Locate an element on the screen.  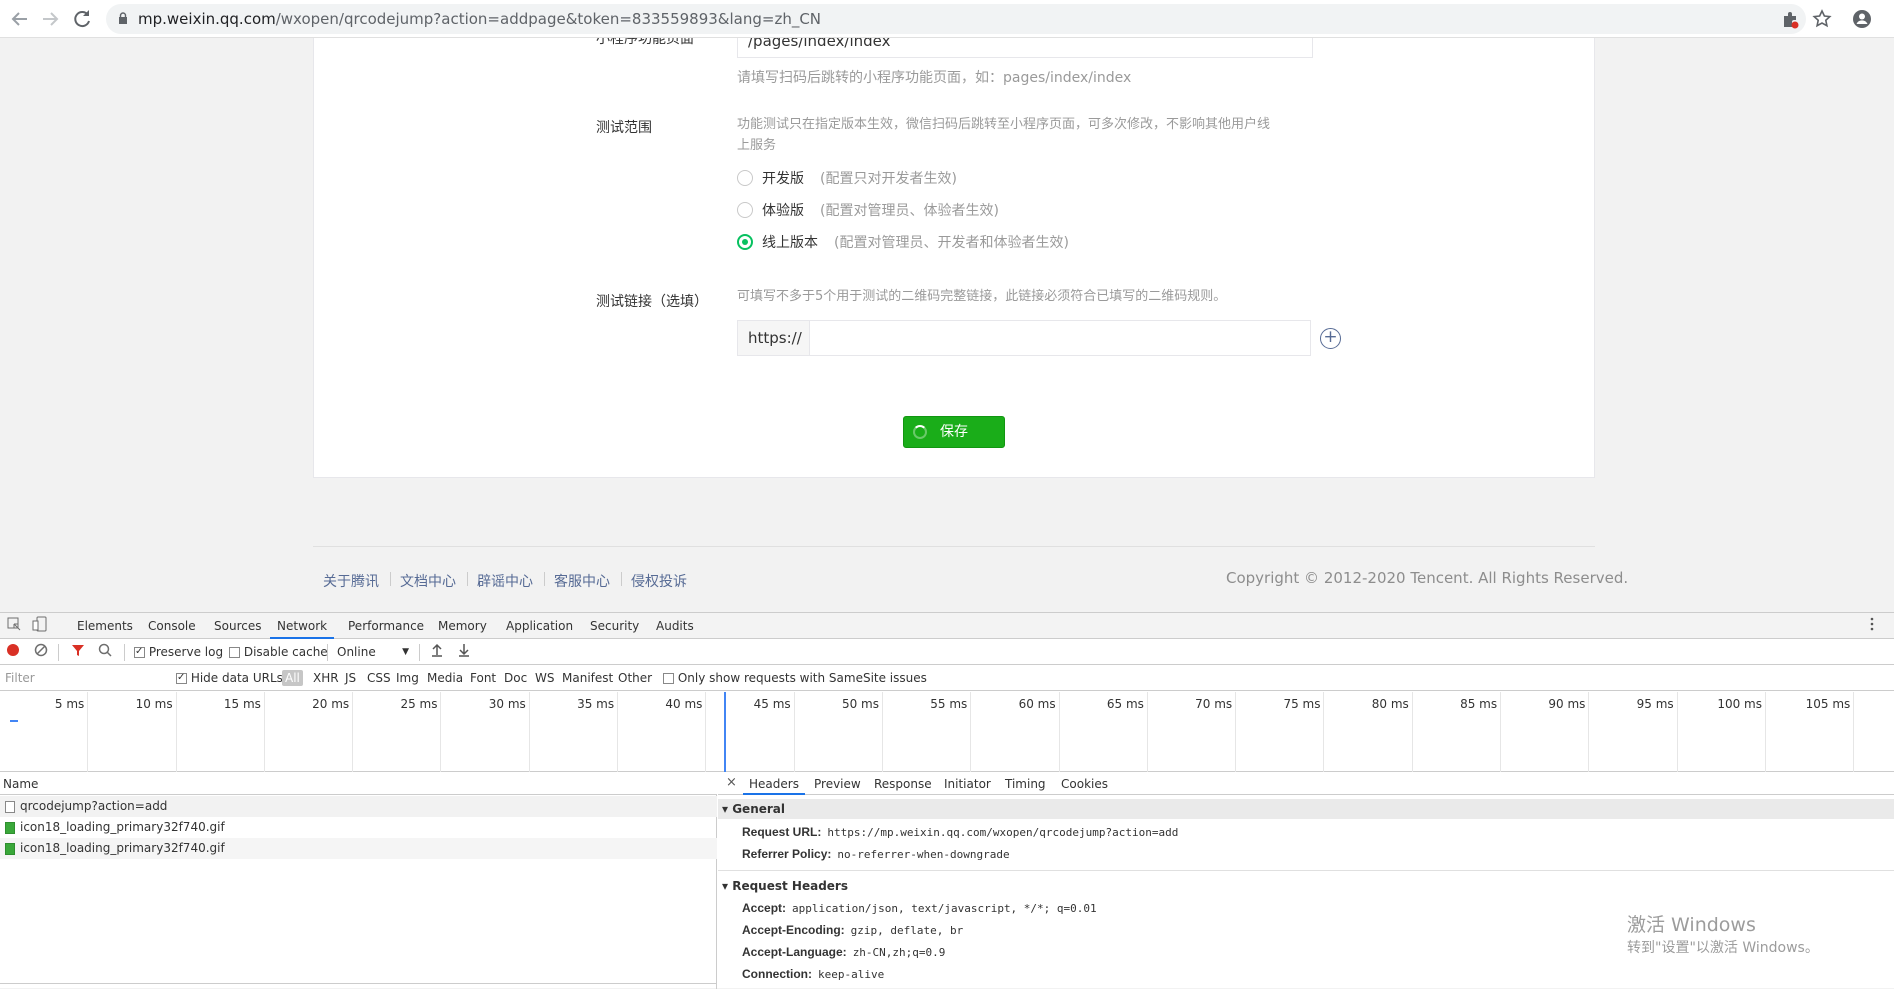
clear-icon is located at coordinates (41, 652).